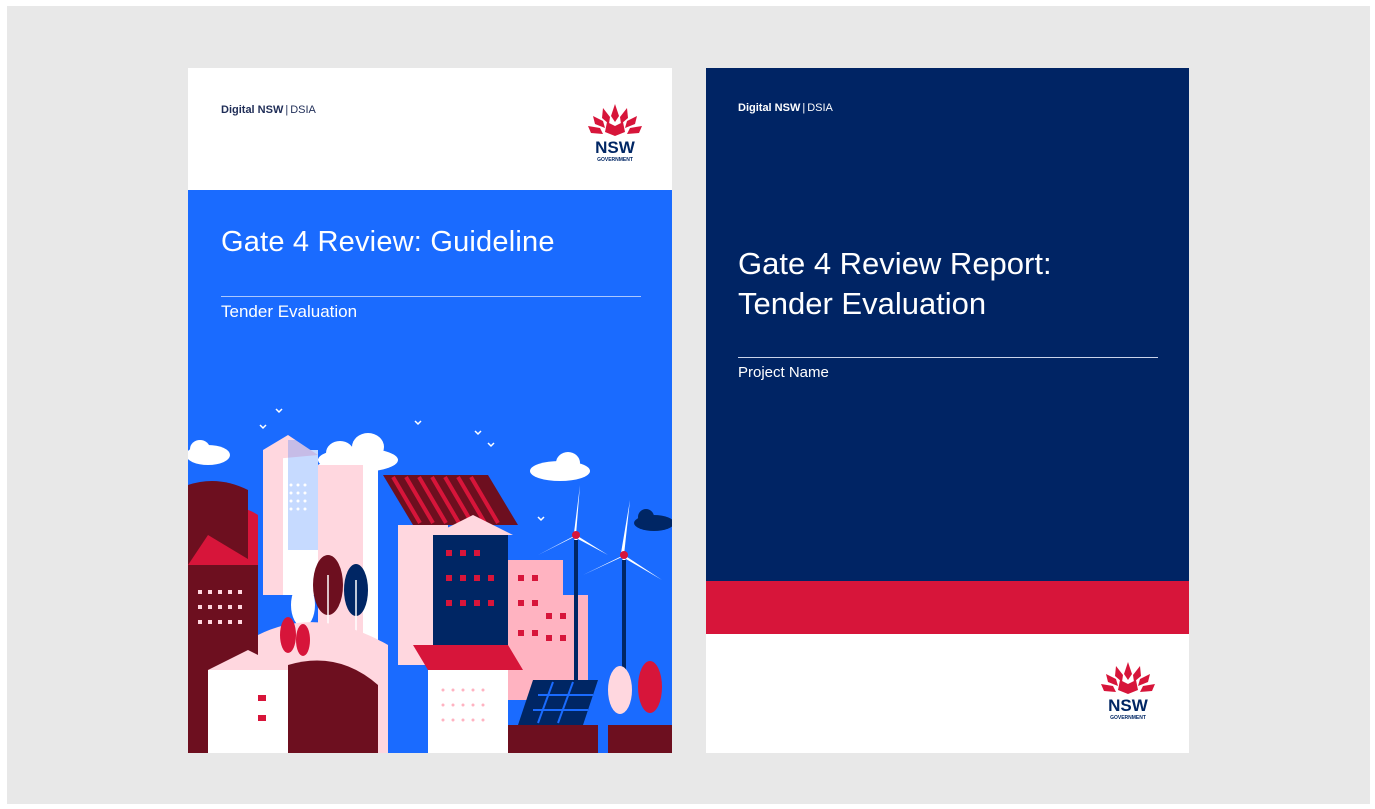  Describe the element at coordinates (947, 607) in the screenshot. I see `red-band` at that location.